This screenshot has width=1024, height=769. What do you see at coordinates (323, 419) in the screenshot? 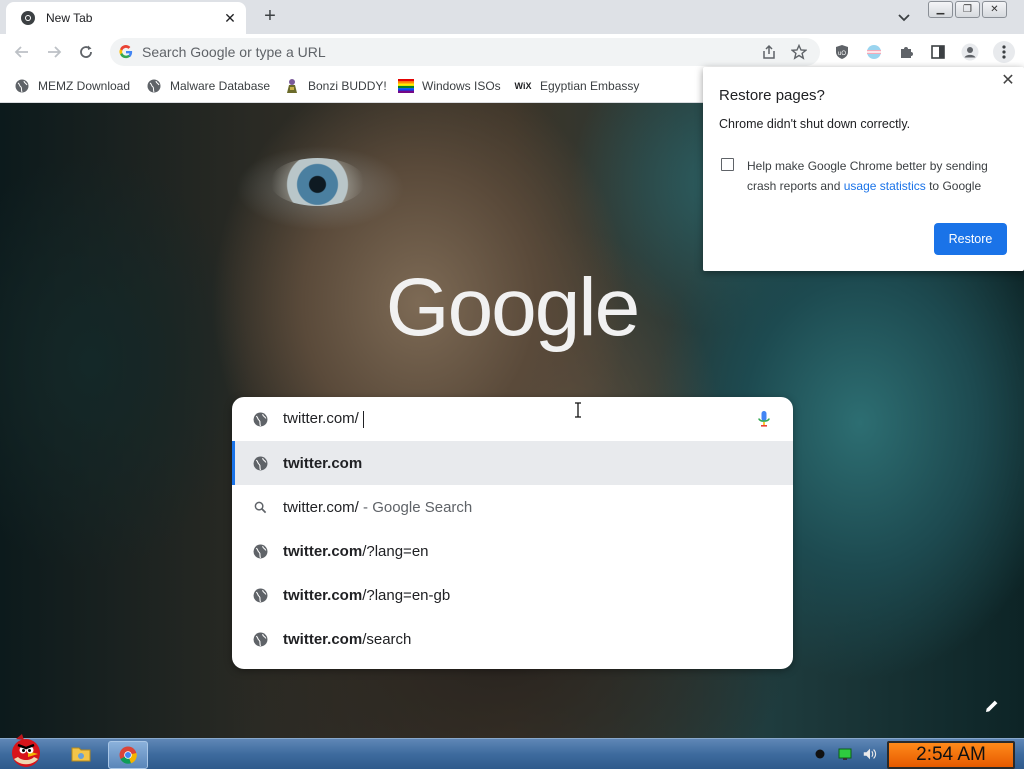
I see `search-input-value: twitter.com/` at bounding box center [323, 419].